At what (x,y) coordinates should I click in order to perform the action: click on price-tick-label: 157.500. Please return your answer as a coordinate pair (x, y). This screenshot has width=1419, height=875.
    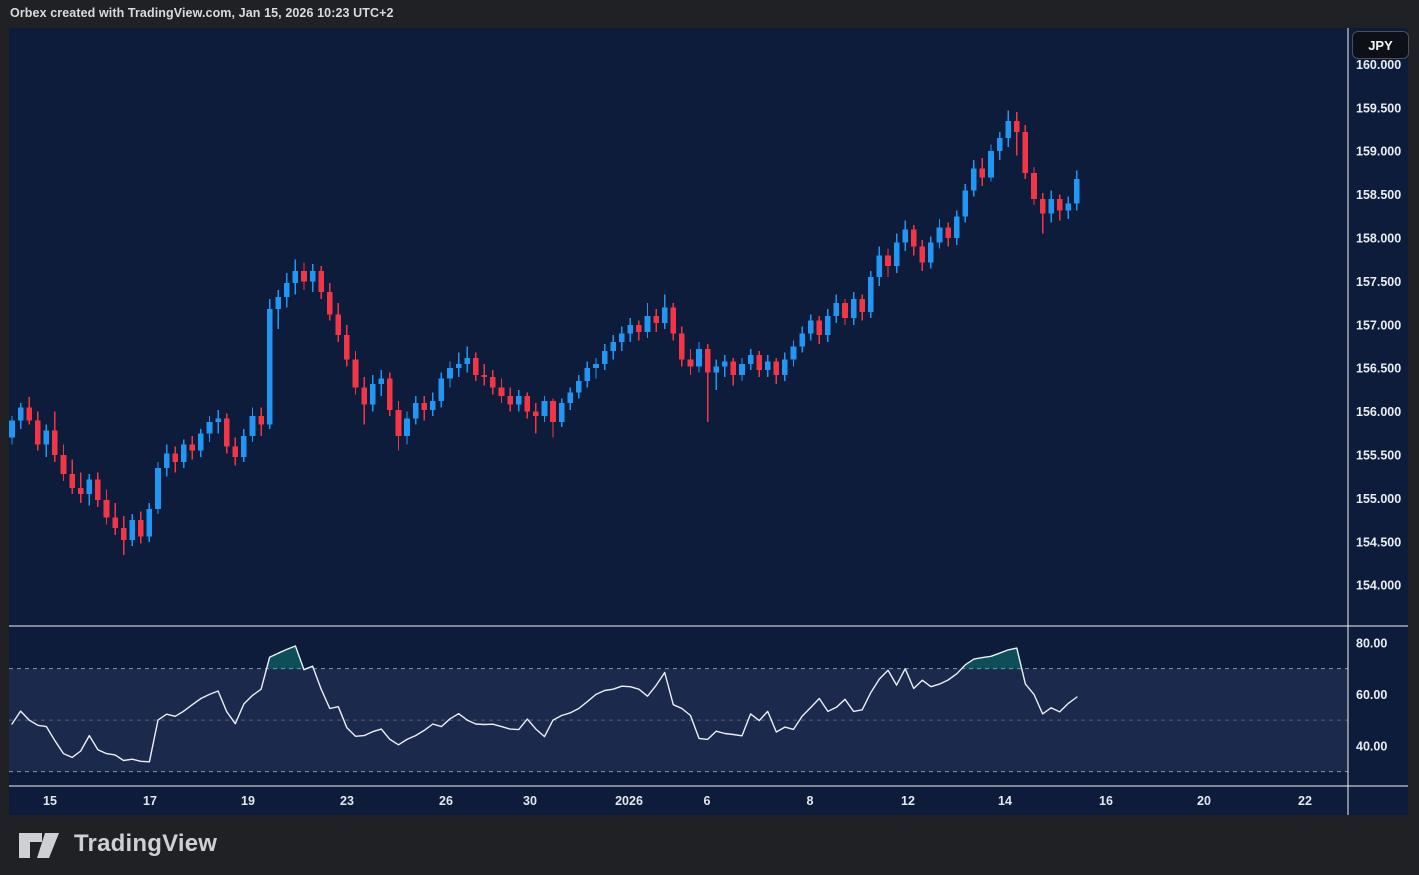
    Looking at the image, I should click on (1378, 282).